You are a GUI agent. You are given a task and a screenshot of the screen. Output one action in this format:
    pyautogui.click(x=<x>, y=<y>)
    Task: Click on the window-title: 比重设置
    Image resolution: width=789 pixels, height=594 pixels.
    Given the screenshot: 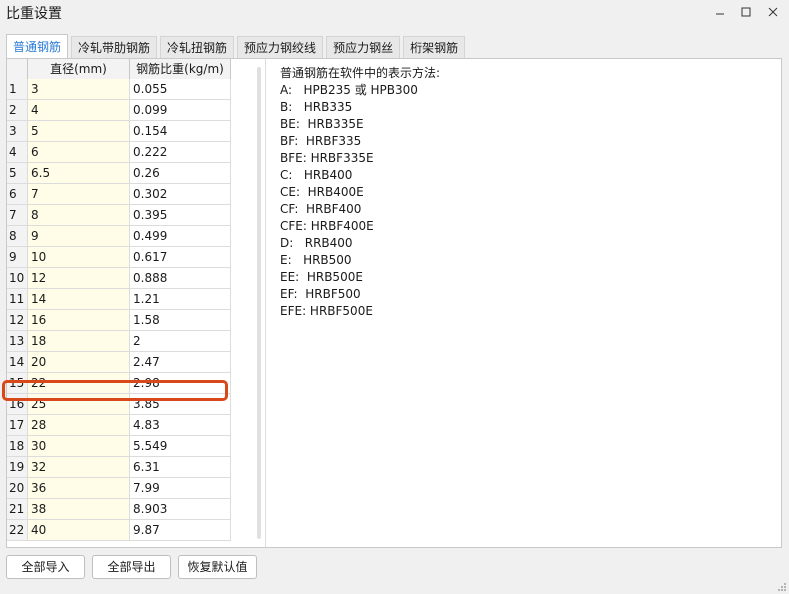 What is the action you would take?
    pyautogui.click(x=34, y=14)
    